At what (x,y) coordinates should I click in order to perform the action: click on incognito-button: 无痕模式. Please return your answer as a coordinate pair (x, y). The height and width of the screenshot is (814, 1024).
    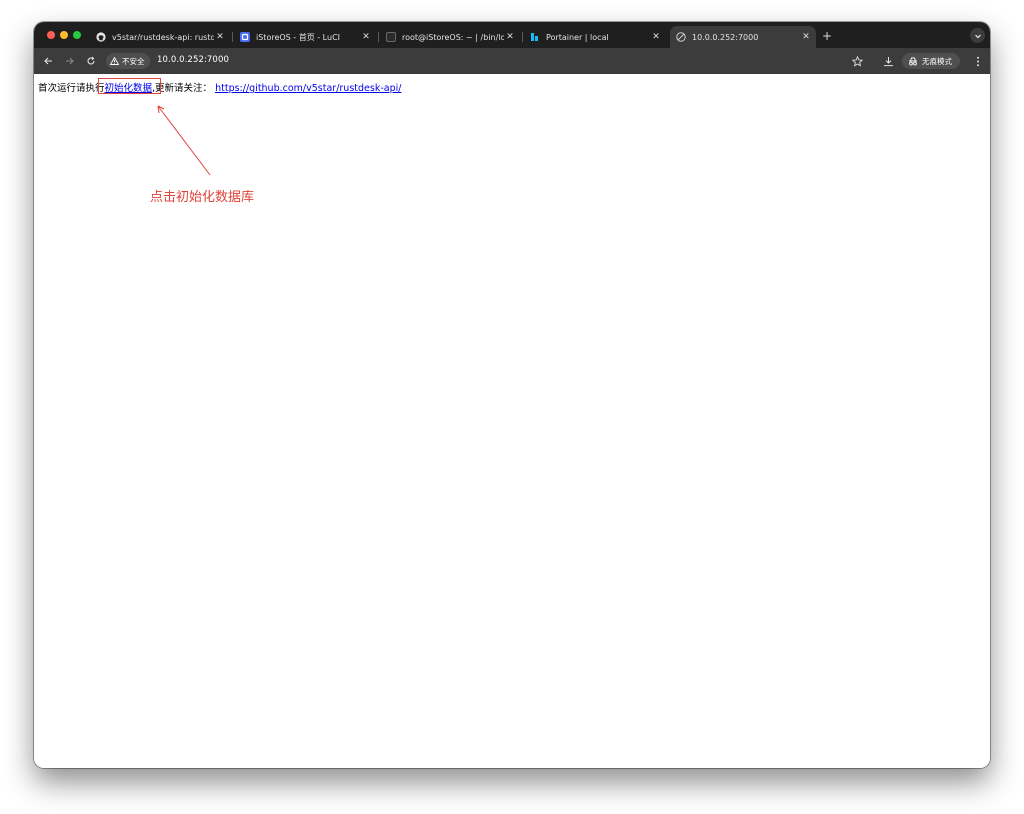
    Looking at the image, I should click on (931, 61).